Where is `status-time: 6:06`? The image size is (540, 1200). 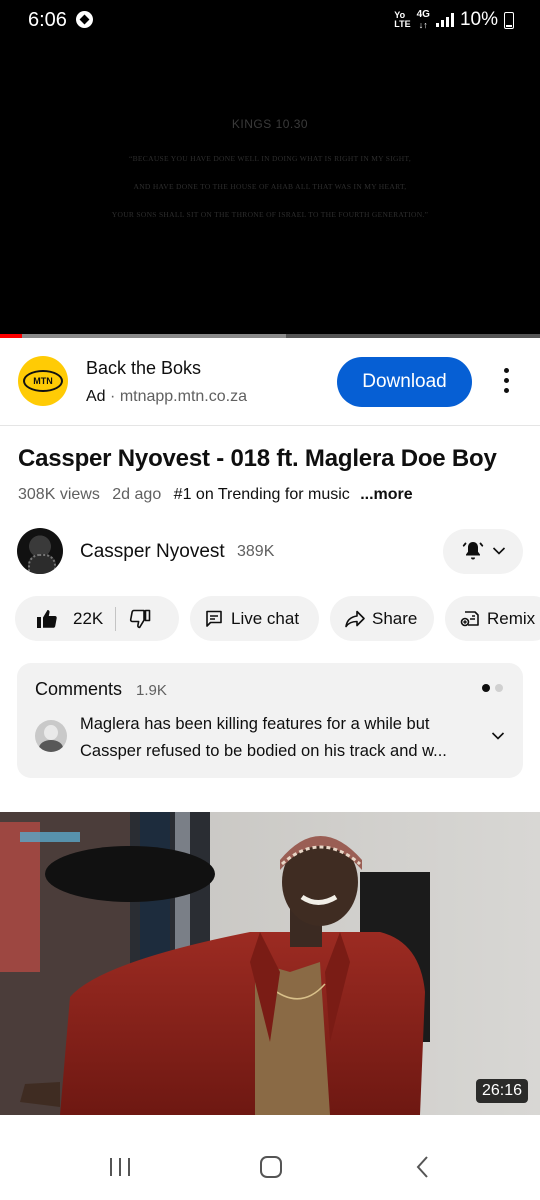
status-time: 6:06 is located at coordinates (47, 20).